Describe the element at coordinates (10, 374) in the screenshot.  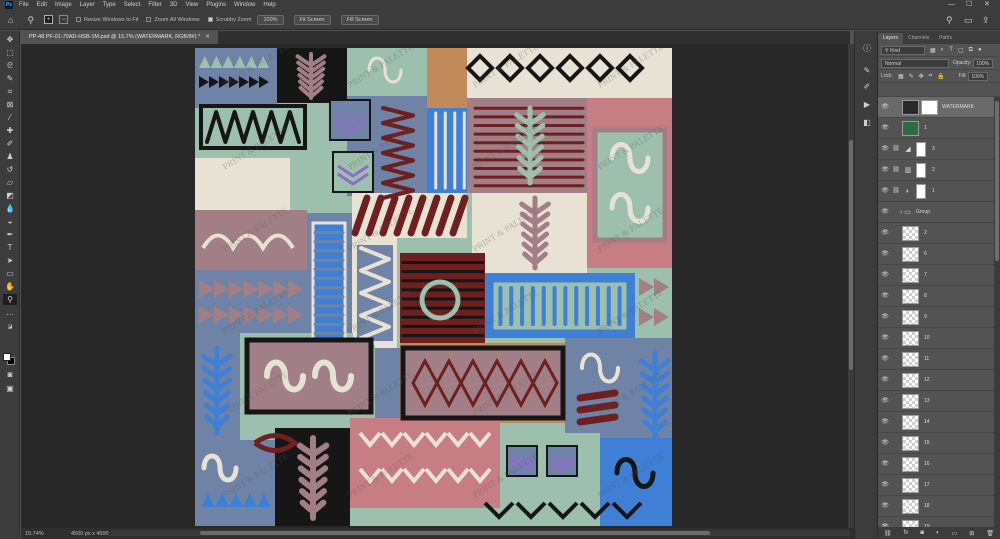
I see `quick-mask-icon: ◙` at that location.